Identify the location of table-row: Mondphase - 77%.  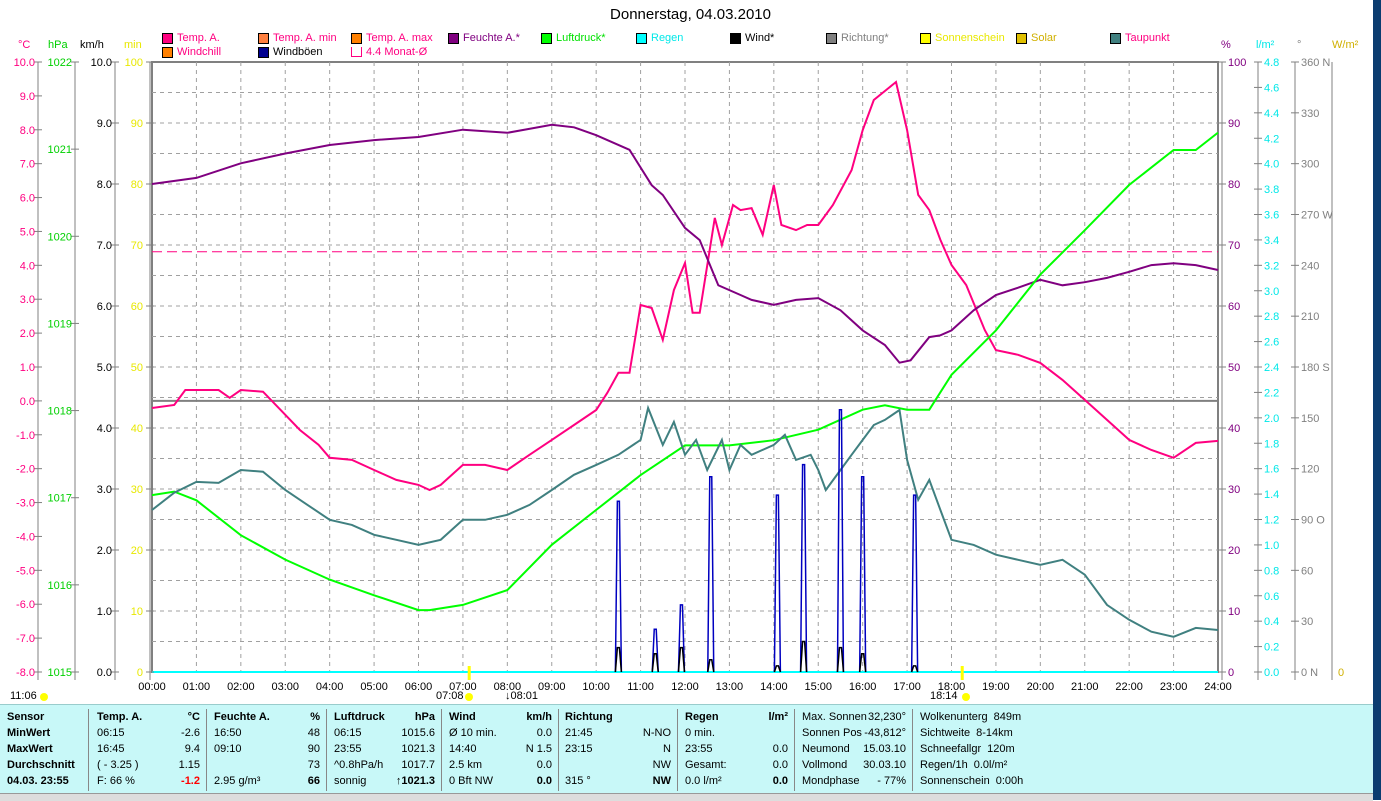
(853, 781).